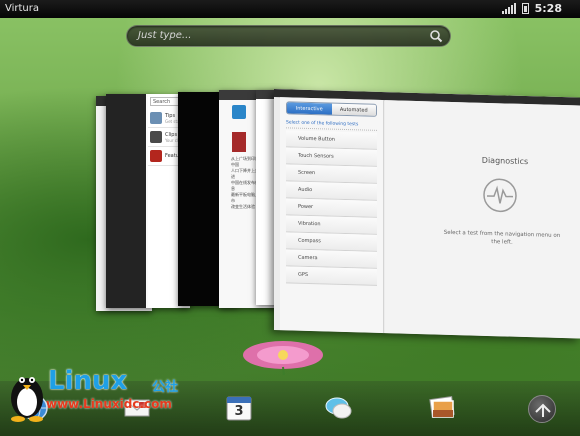 This screenshot has width=580, height=436. I want to click on tab-automated: Automated, so click(353, 109).